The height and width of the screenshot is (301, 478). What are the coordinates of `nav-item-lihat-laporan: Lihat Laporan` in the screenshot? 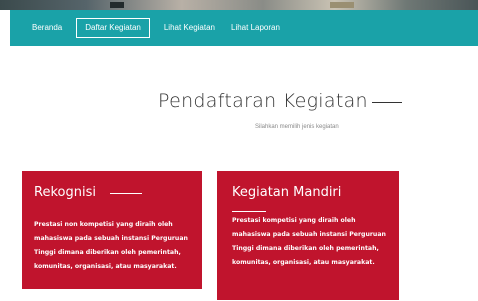 It's located at (255, 28).